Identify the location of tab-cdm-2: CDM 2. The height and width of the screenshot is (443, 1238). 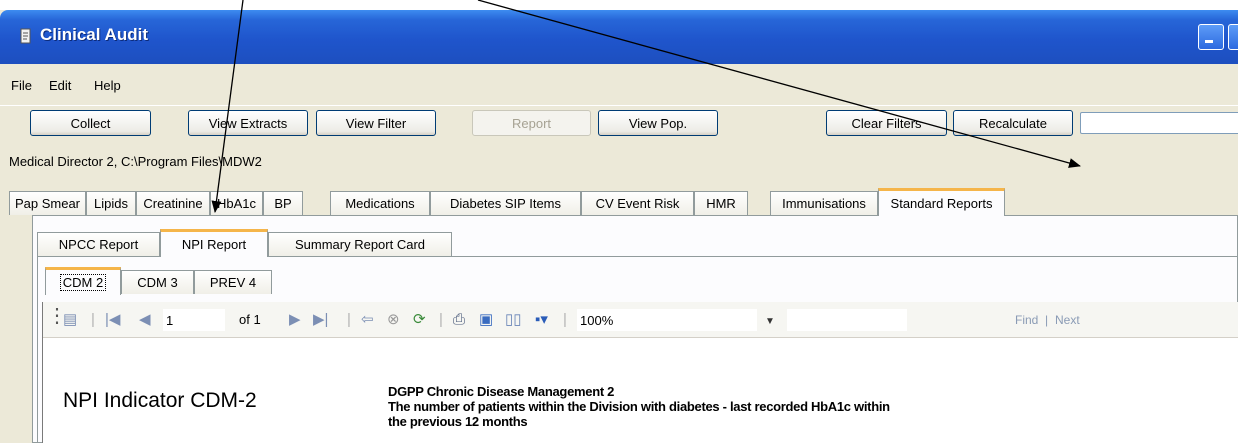
(83, 281).